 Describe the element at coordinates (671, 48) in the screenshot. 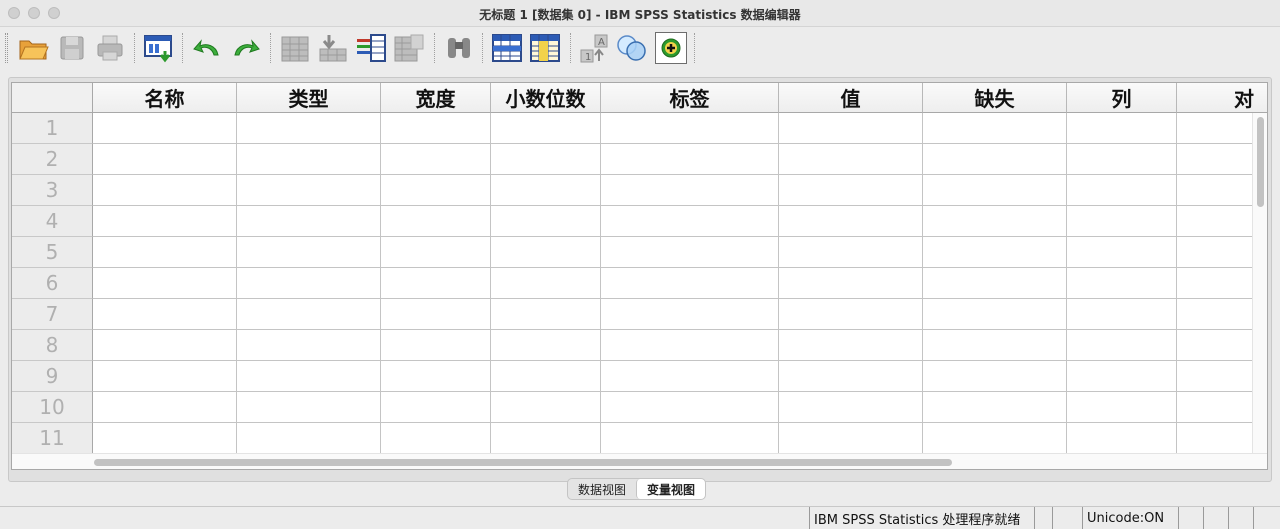

I see `select-cases-button` at that location.